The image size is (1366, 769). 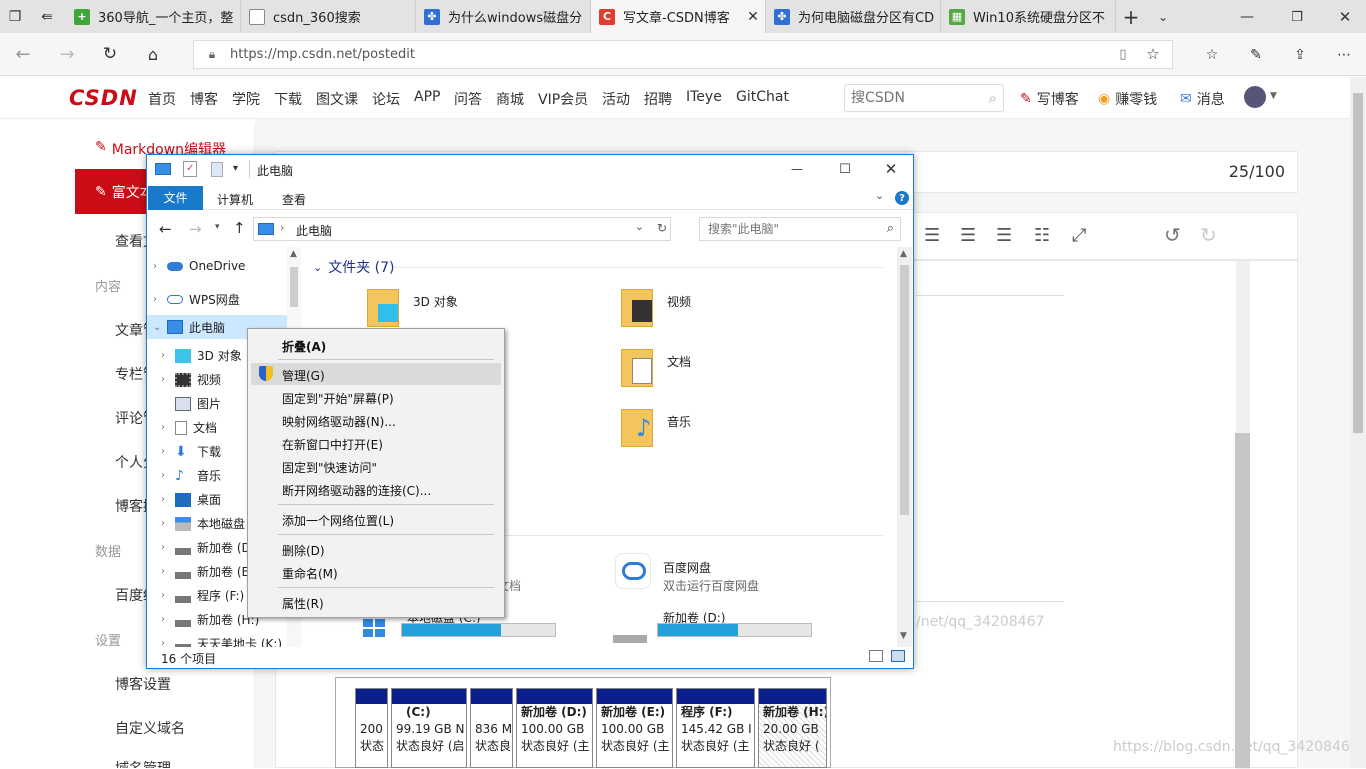 I want to click on nav-events: 活动, so click(x=616, y=99).